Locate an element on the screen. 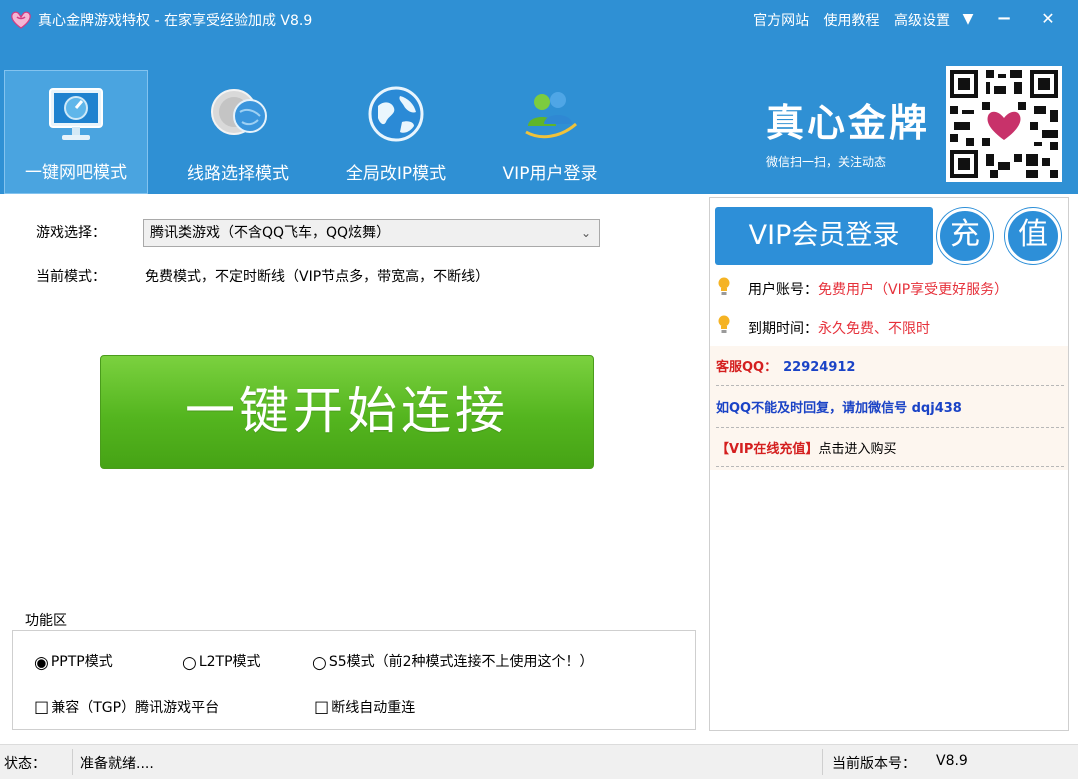 The width and height of the screenshot is (1078, 779). app-logo-icon is located at coordinates (21, 20).